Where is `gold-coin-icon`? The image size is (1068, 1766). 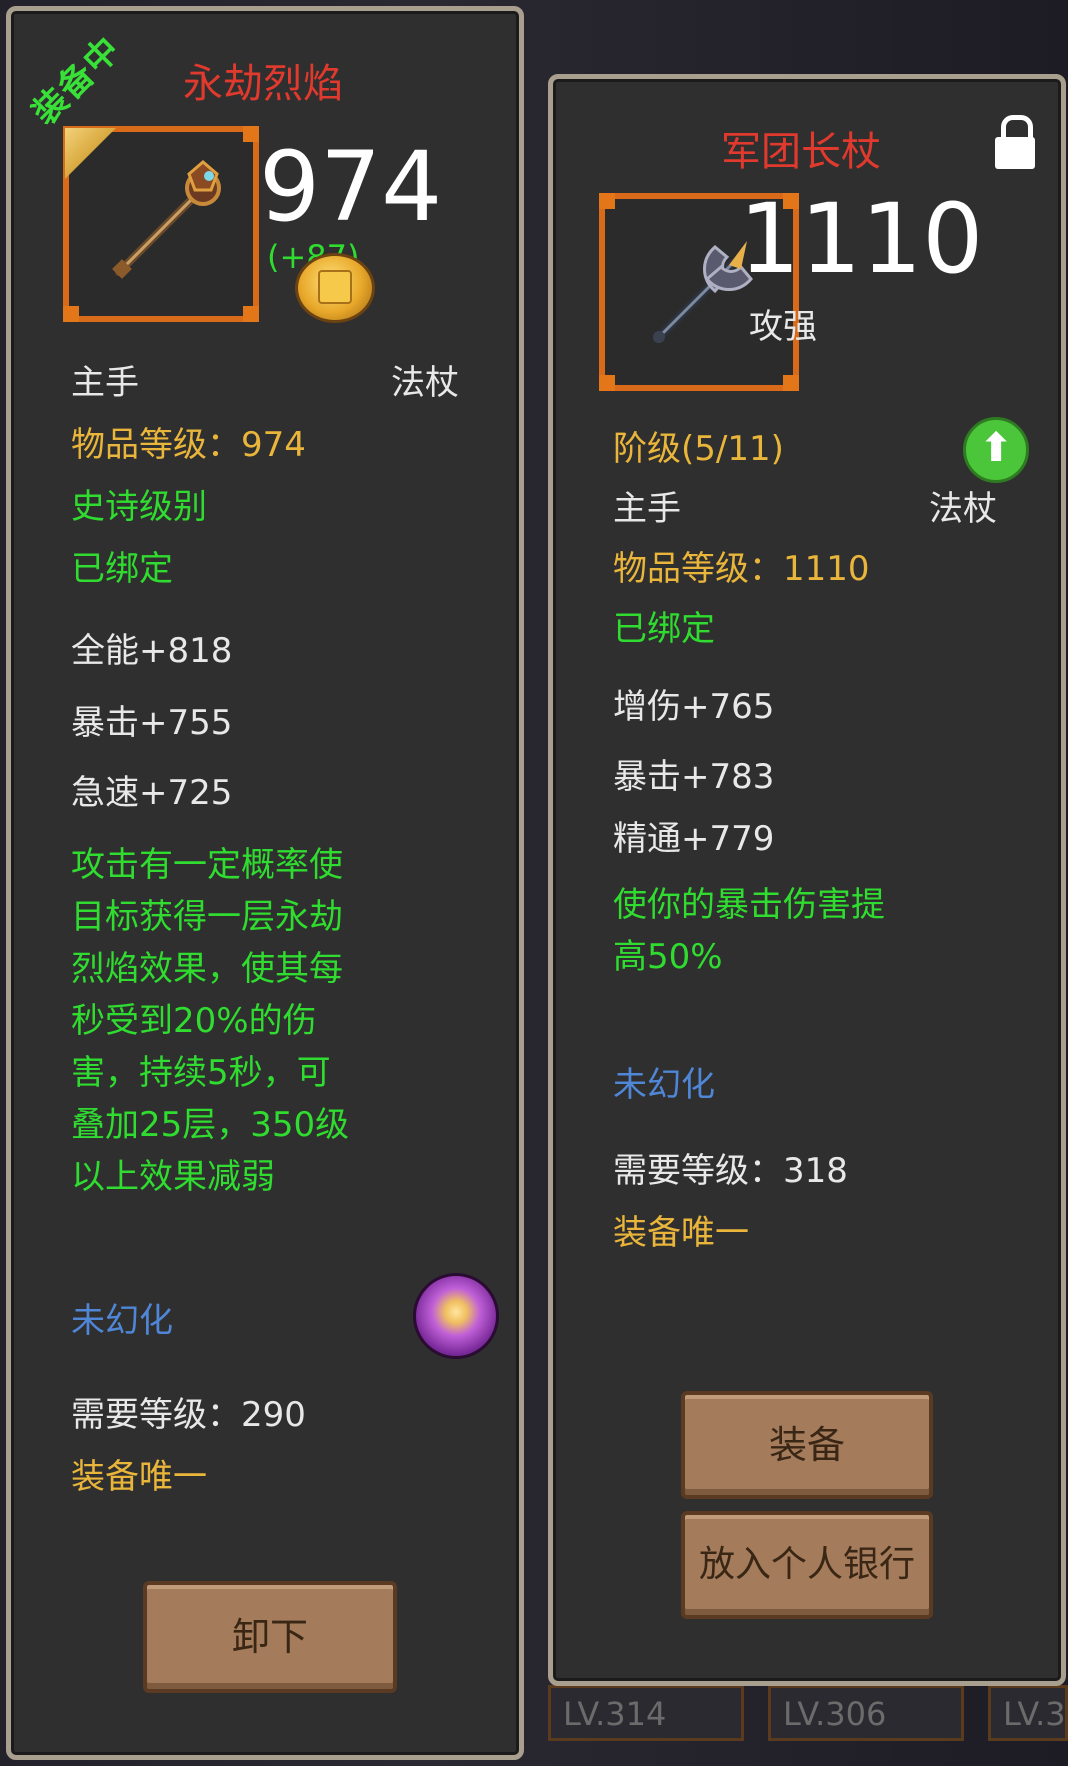 gold-coin-icon is located at coordinates (335, 288).